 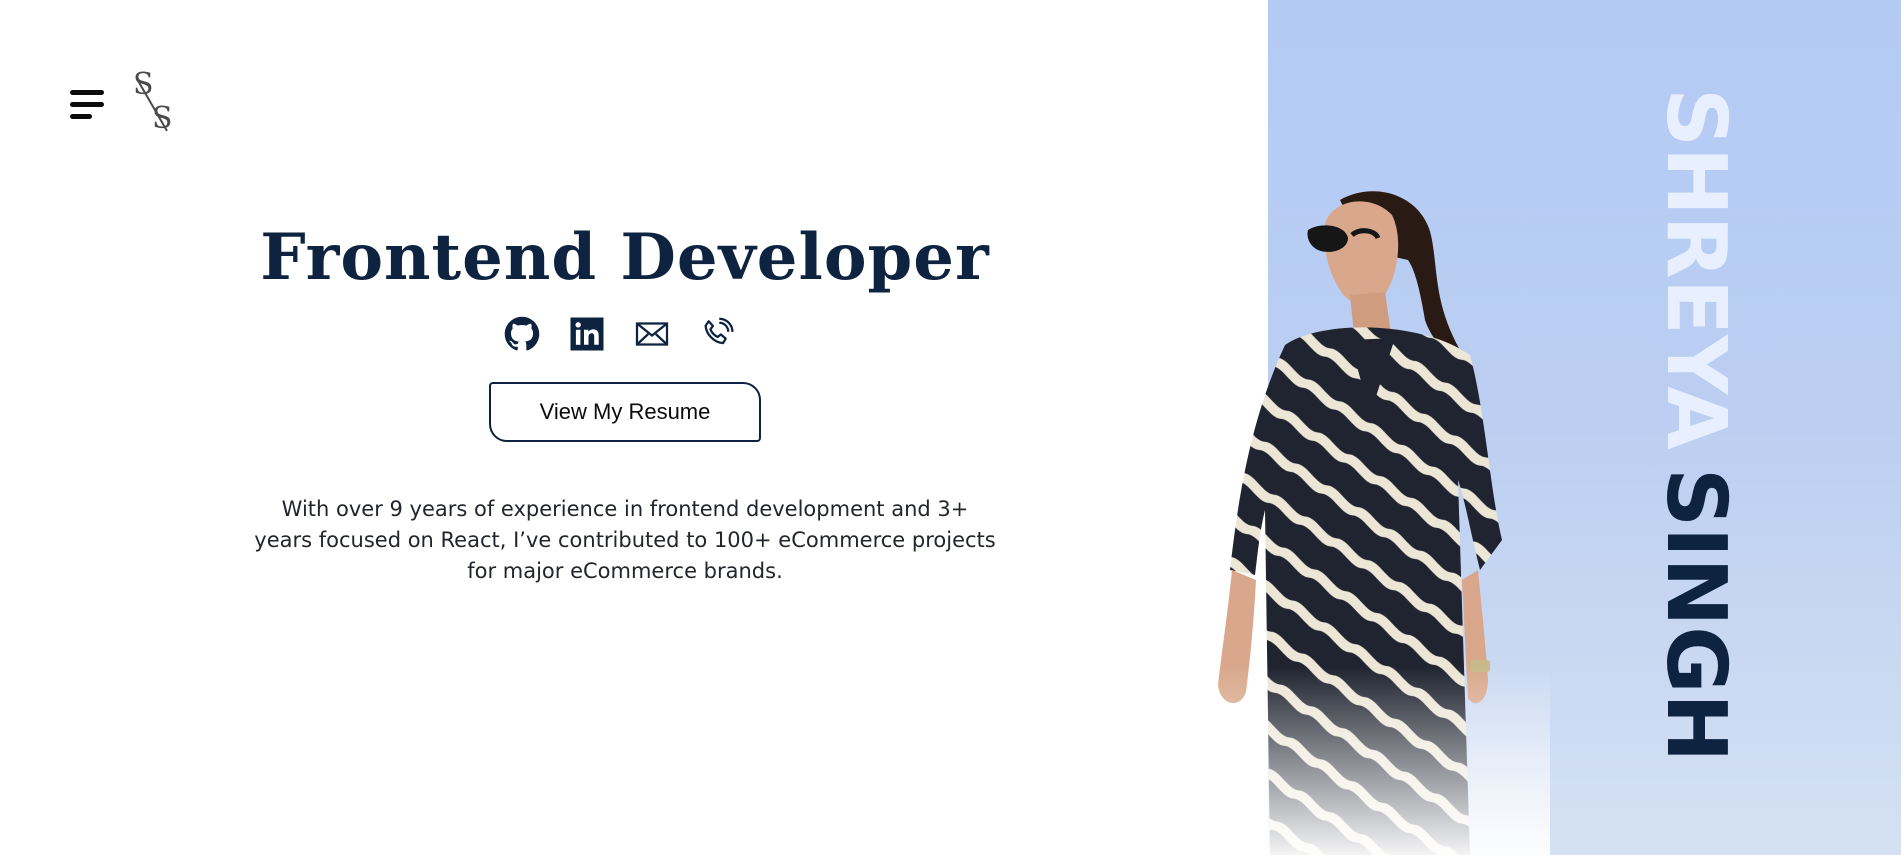 What do you see at coordinates (143, 84) in the screenshot?
I see `logo-letter-top: S` at bounding box center [143, 84].